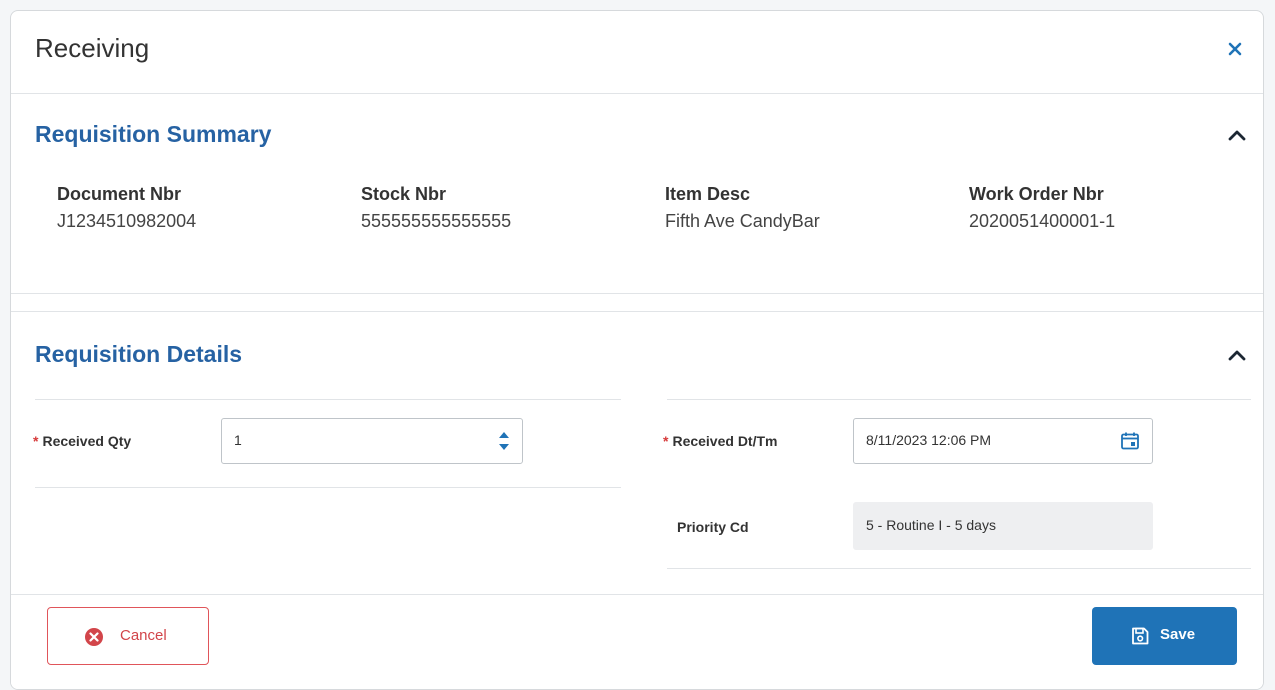  What do you see at coordinates (713, 527) in the screenshot?
I see `priority-cd-label: Priority Cd` at bounding box center [713, 527].